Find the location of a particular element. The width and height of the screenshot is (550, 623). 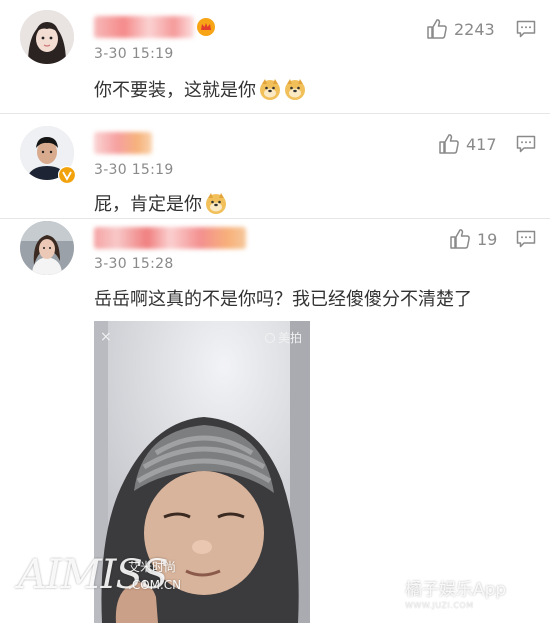

like-count: 2243 is located at coordinates (474, 29).